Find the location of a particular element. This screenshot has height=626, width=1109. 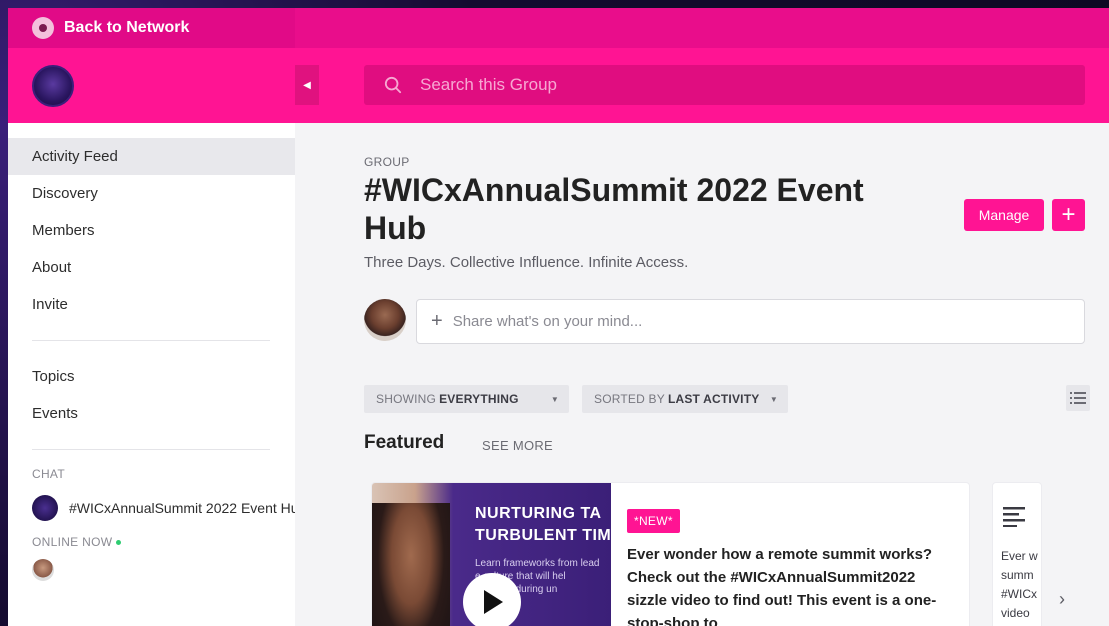

plus-icon: + is located at coordinates (437, 321).